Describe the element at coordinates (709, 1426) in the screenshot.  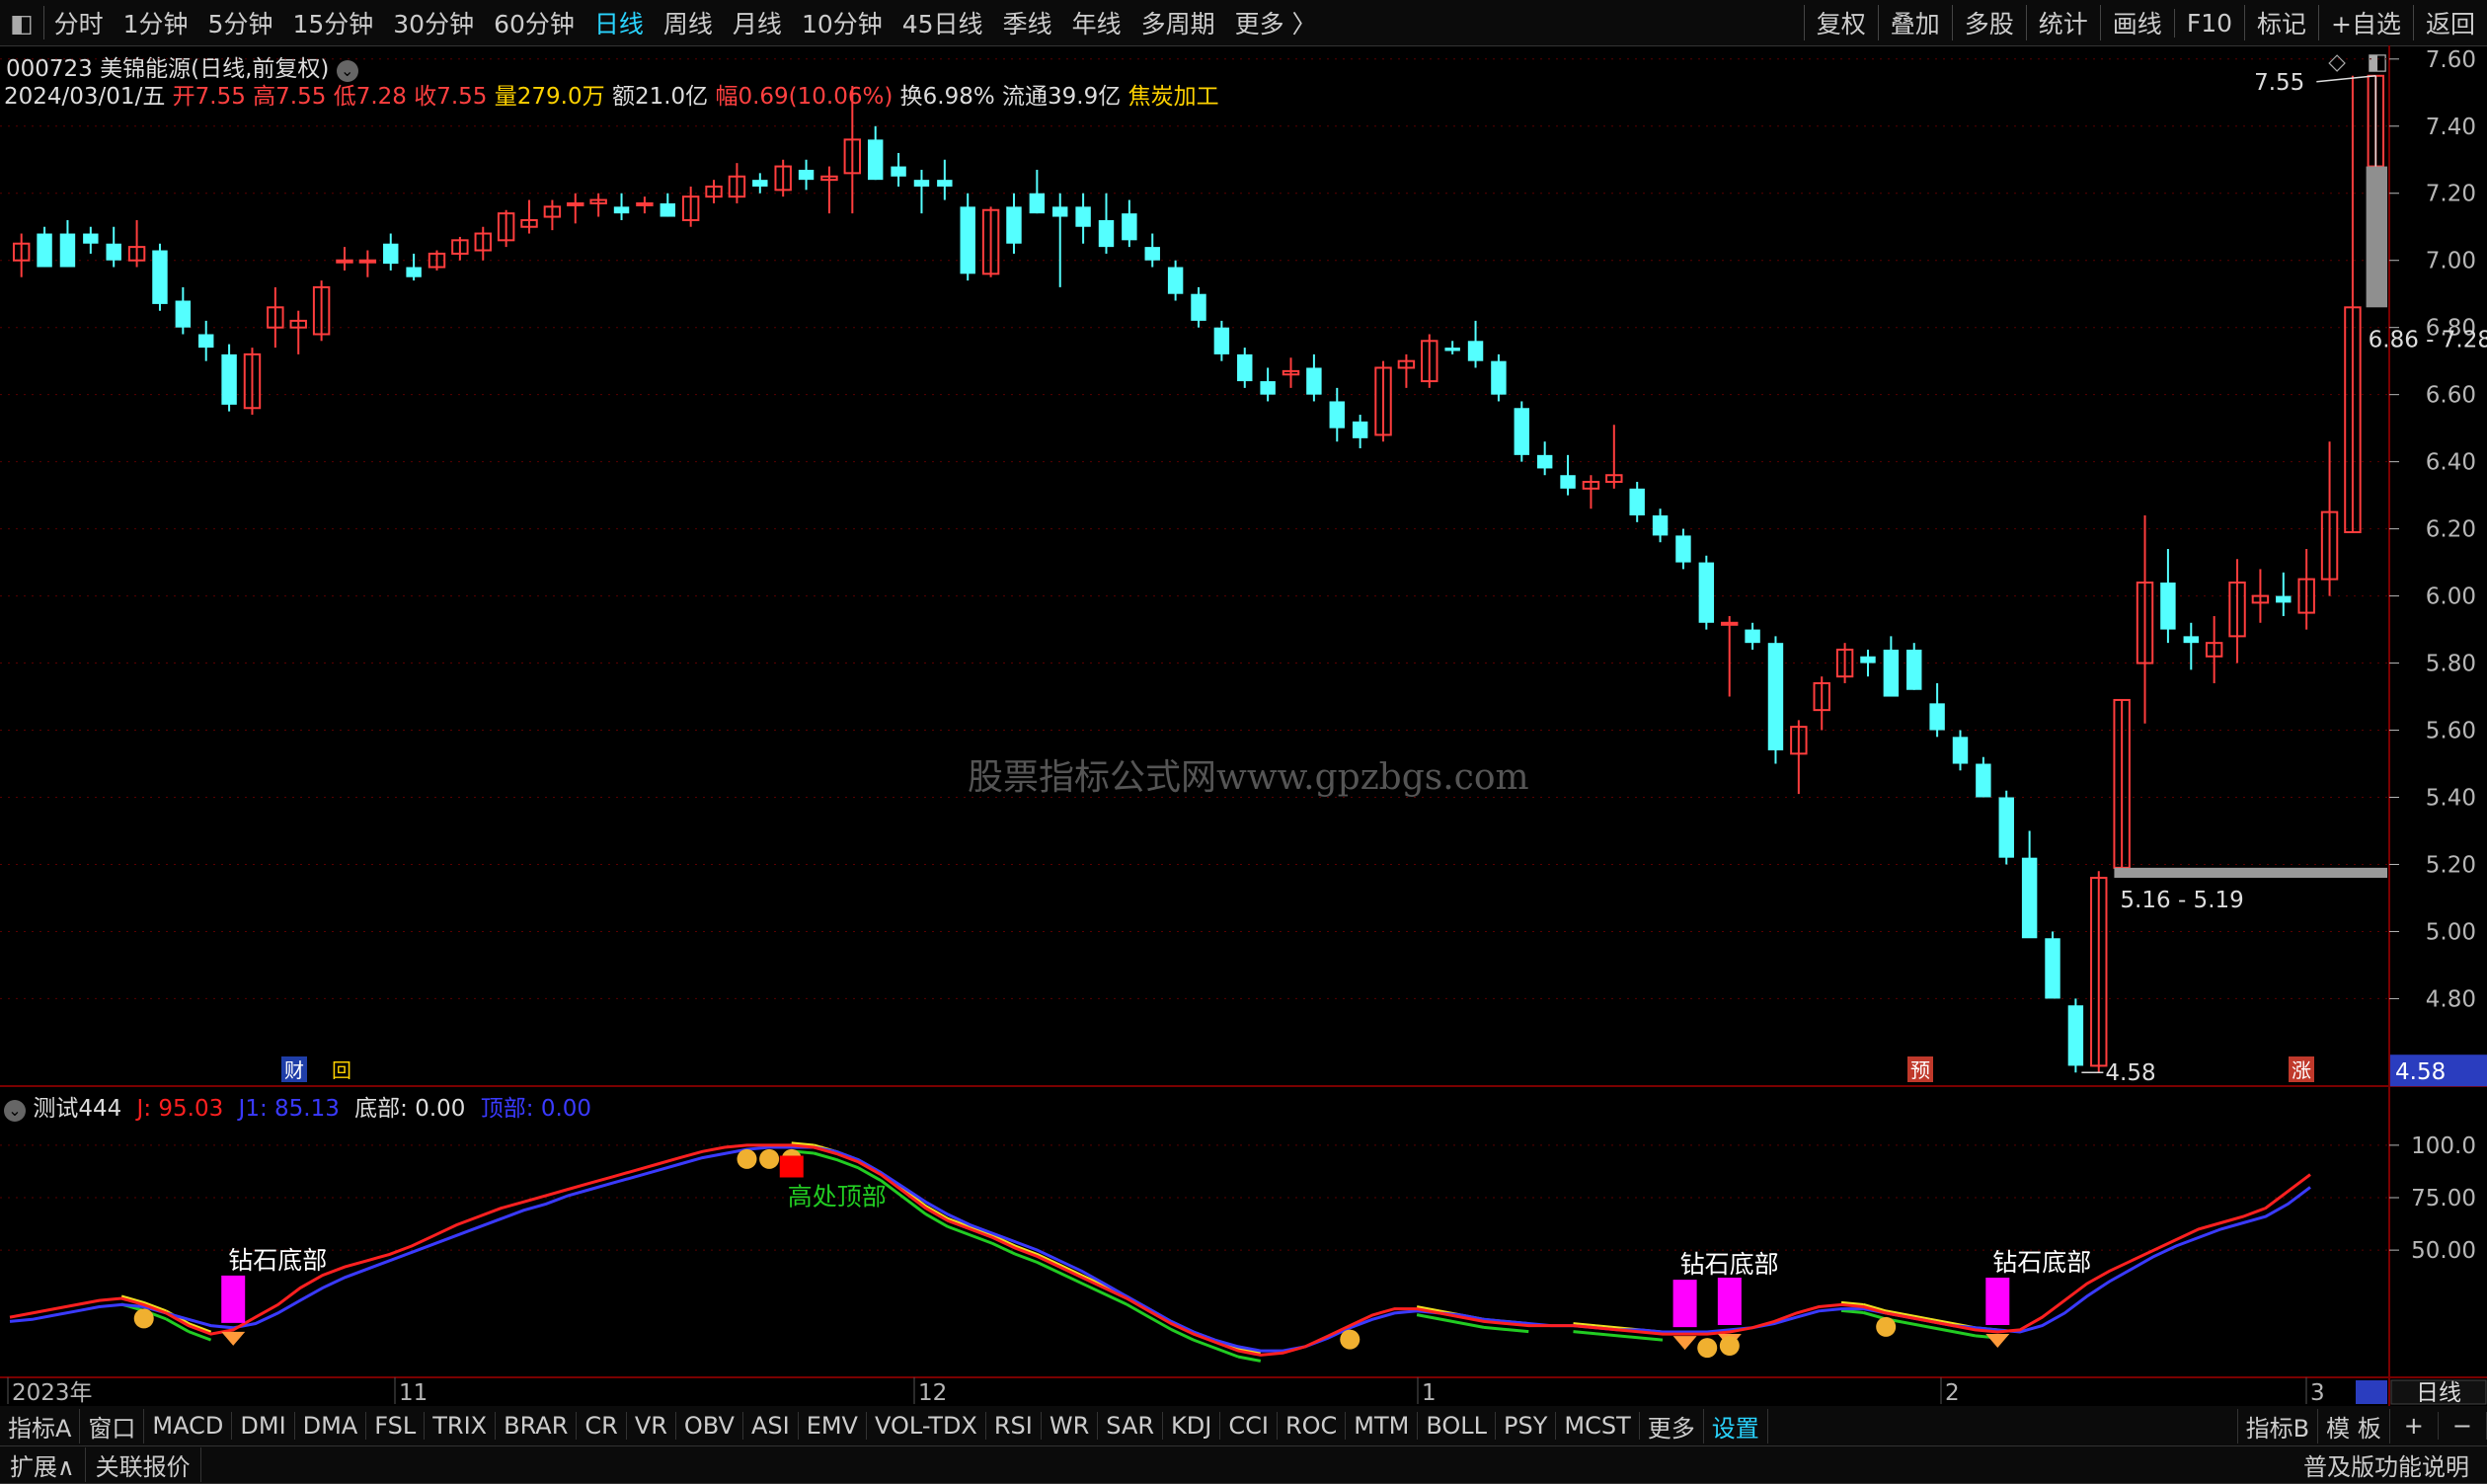
I see `indicator-tab: OBV` at that location.